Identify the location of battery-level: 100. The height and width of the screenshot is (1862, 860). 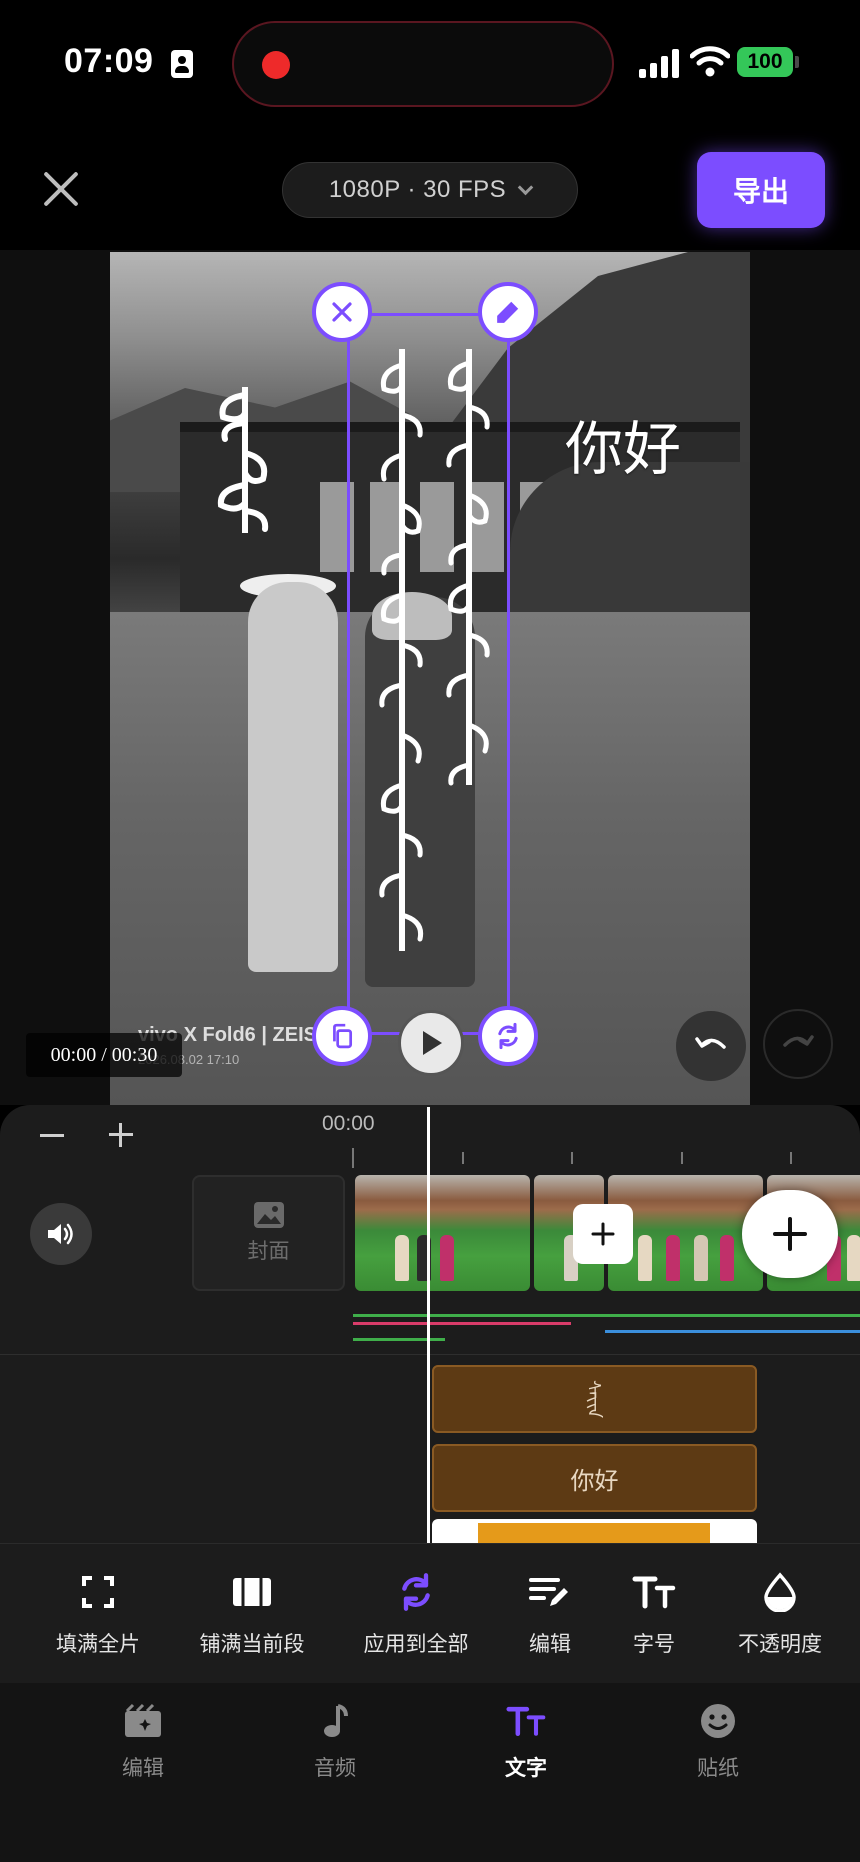
(765, 62).